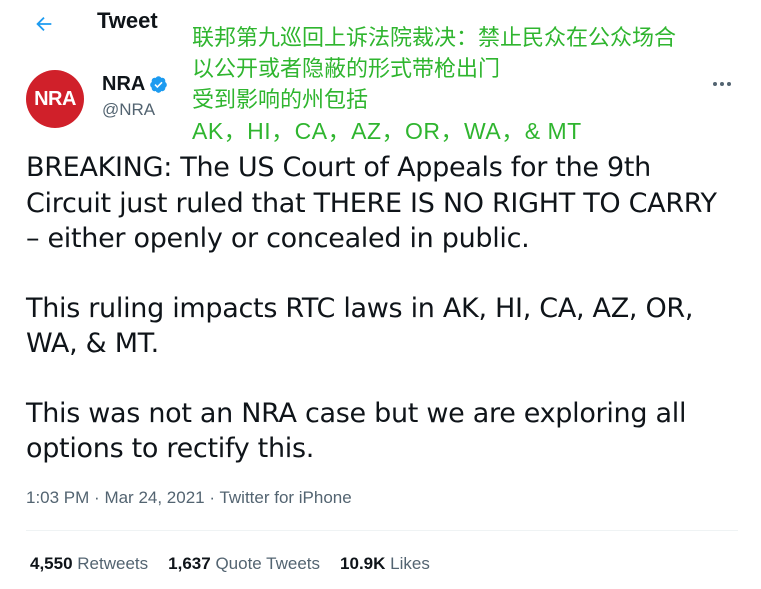 The width and height of the screenshot is (761, 589). Describe the element at coordinates (124, 84) in the screenshot. I see `author-name: NRA` at that location.